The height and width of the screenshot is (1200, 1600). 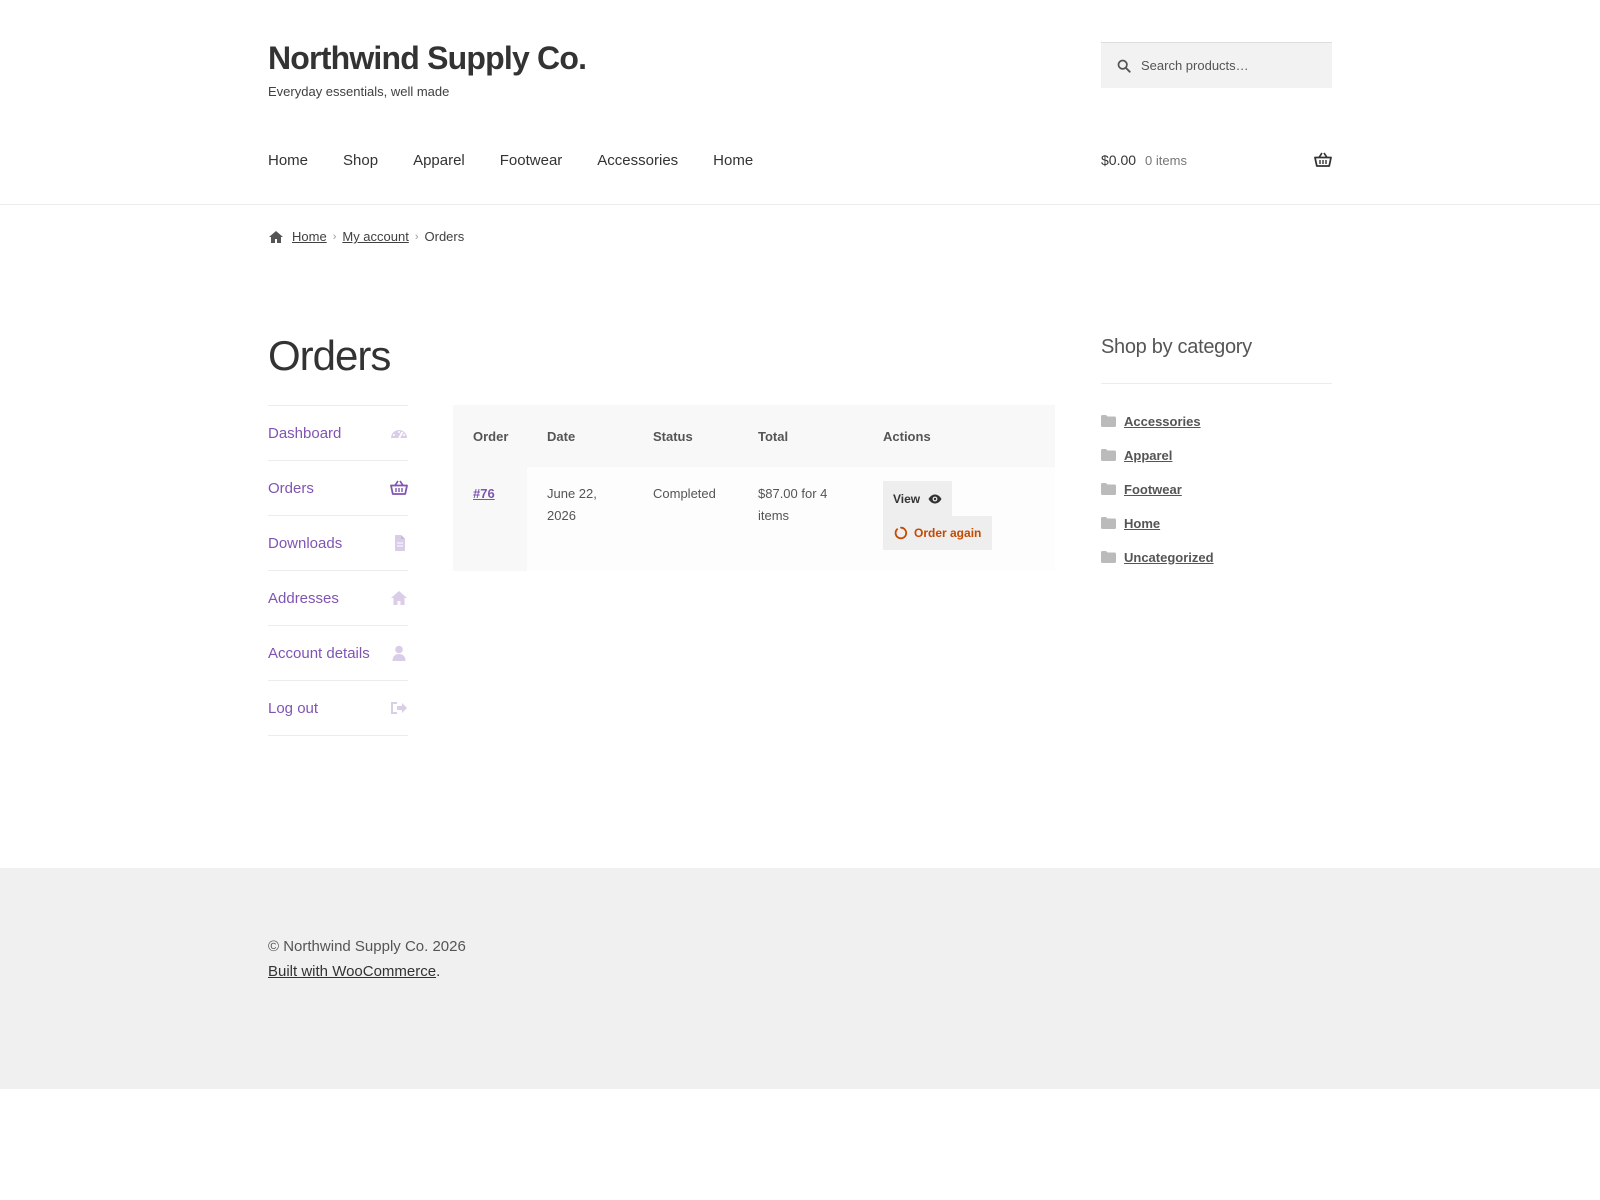 I want to click on view-order-button: View, so click(x=918, y=498).